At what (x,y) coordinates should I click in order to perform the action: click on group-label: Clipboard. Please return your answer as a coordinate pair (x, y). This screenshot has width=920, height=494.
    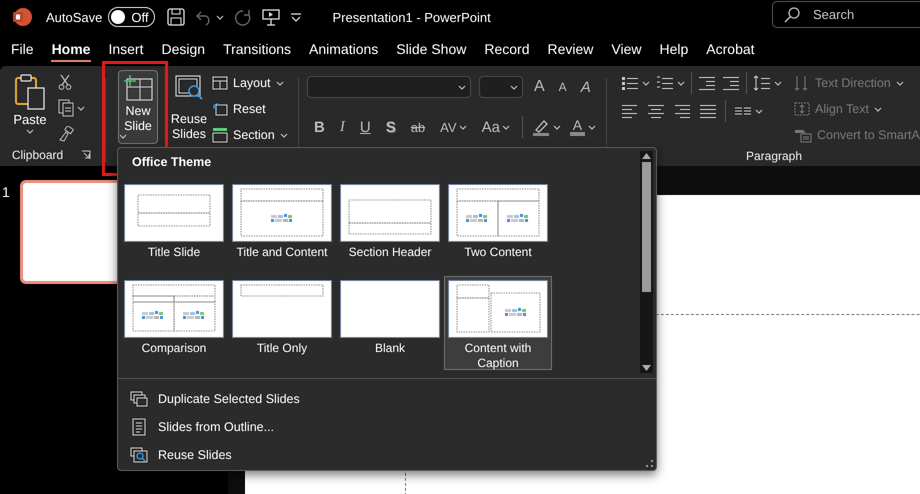
    Looking at the image, I should click on (38, 155).